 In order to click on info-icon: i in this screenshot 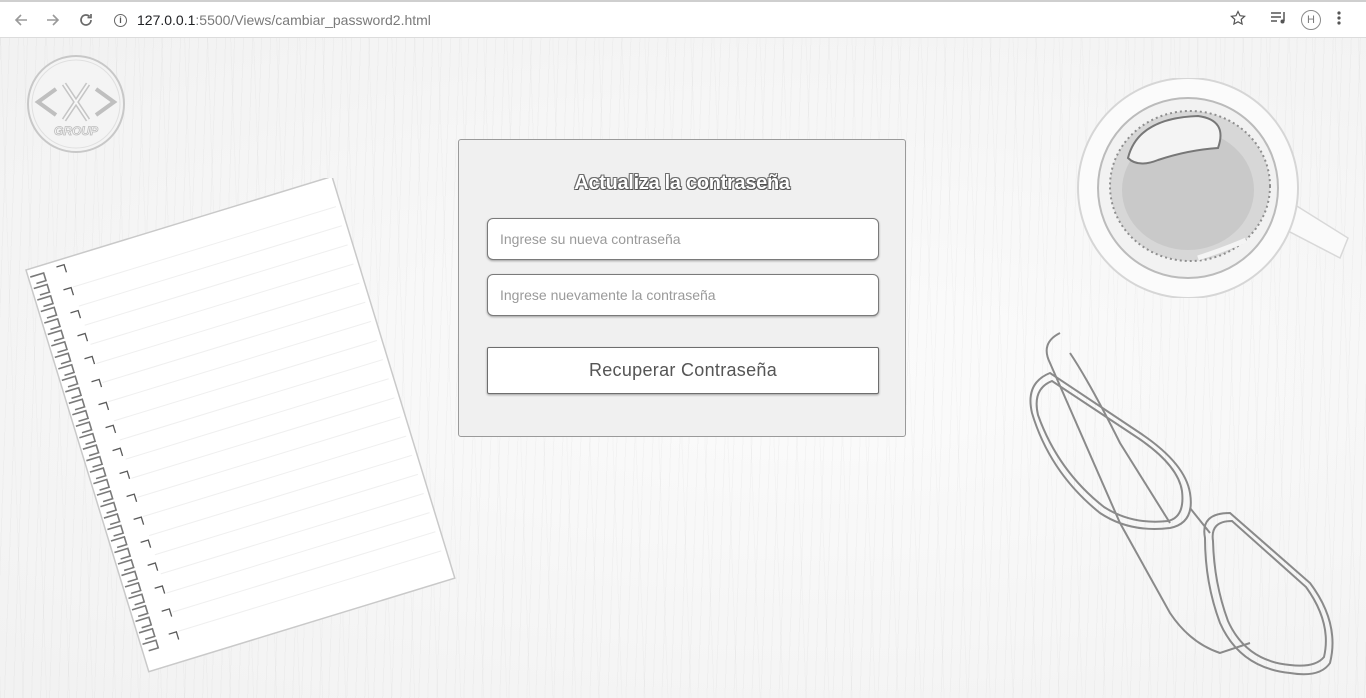, I will do `click(120, 20)`.